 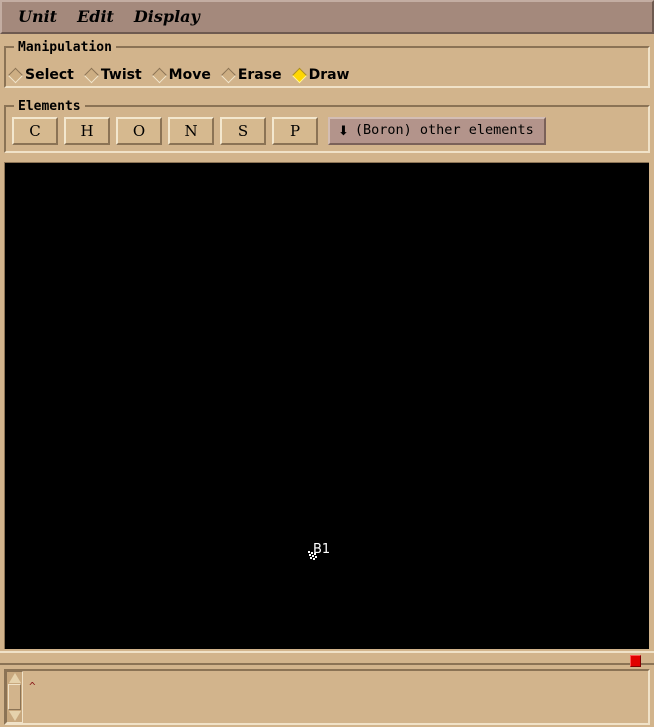 I want to click on radio-erase: Erase, so click(x=251, y=75).